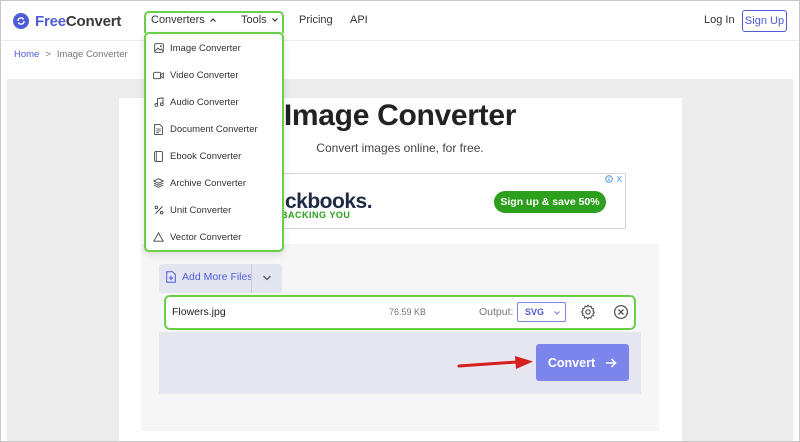 The width and height of the screenshot is (800, 442). What do you see at coordinates (316, 215) in the screenshot?
I see `ad-tagline: BACKING YOU` at bounding box center [316, 215].